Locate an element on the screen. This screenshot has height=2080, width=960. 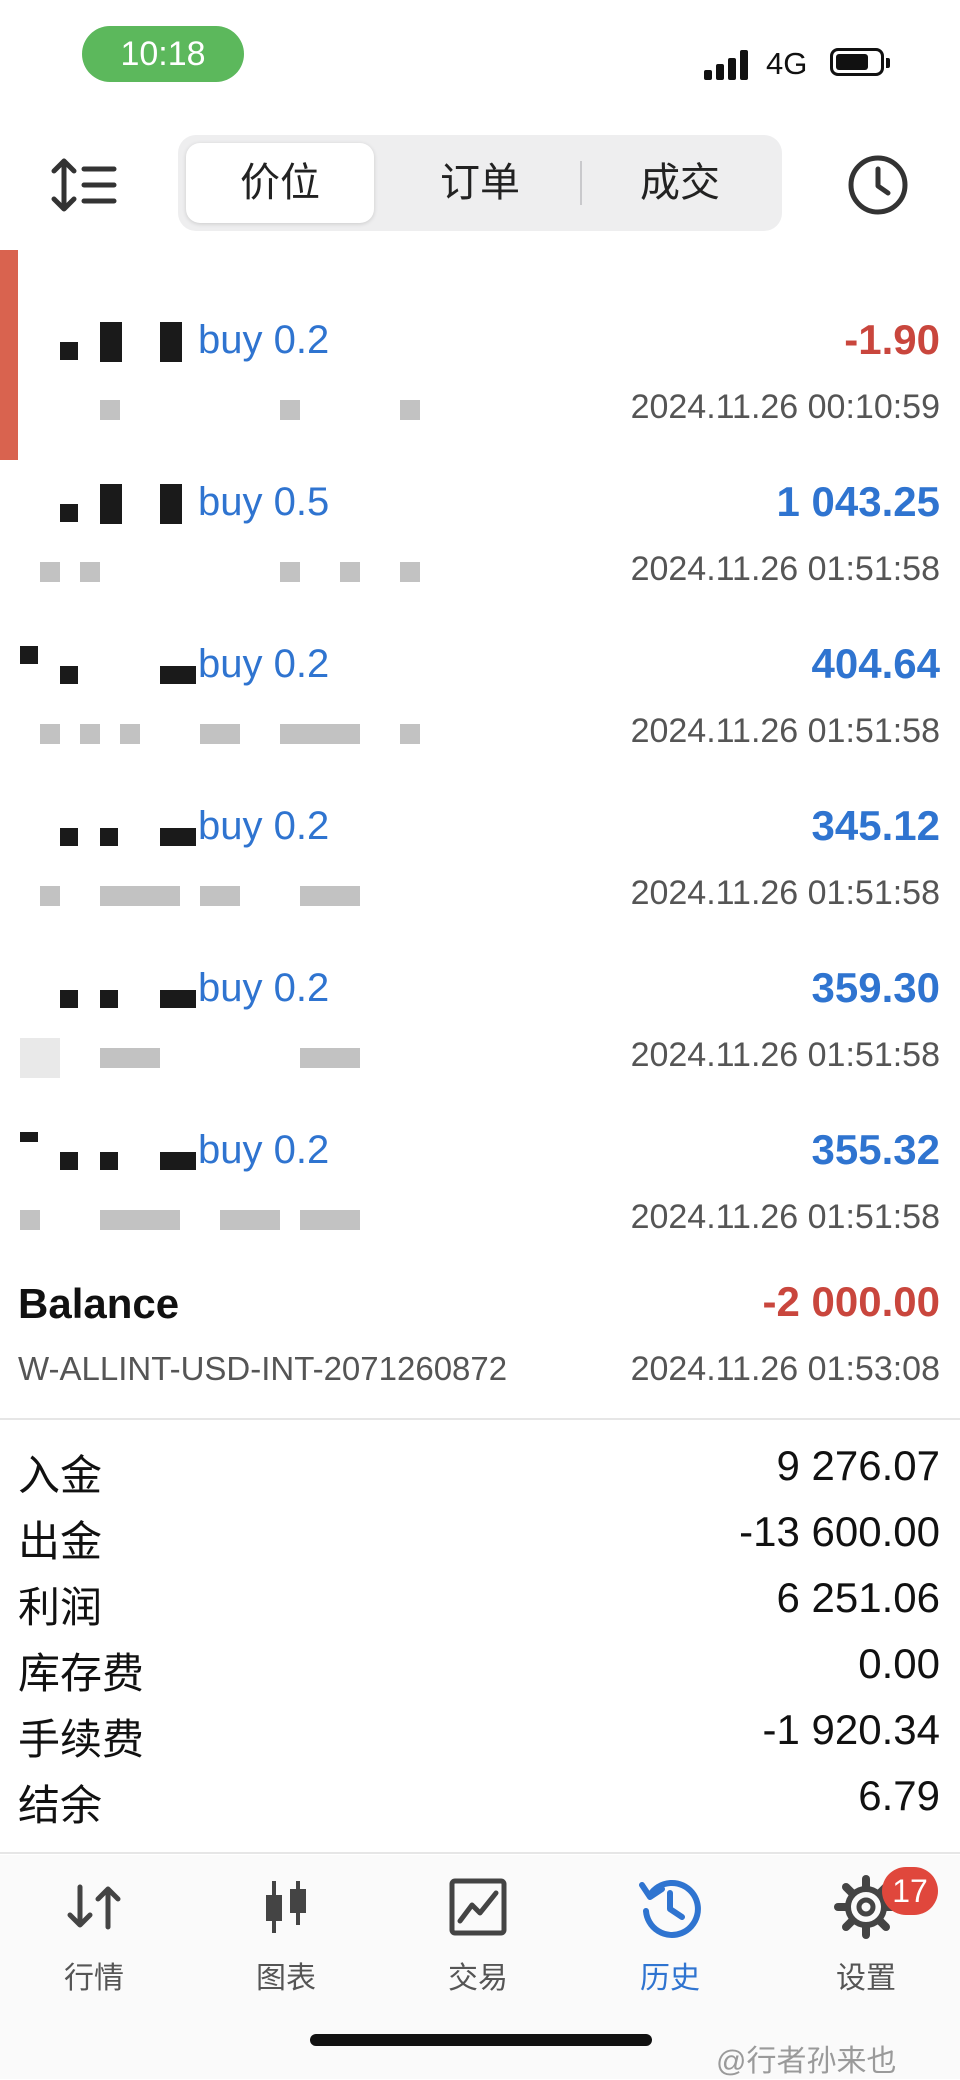
summary-label: 入金 is located at coordinates (60, 1475).